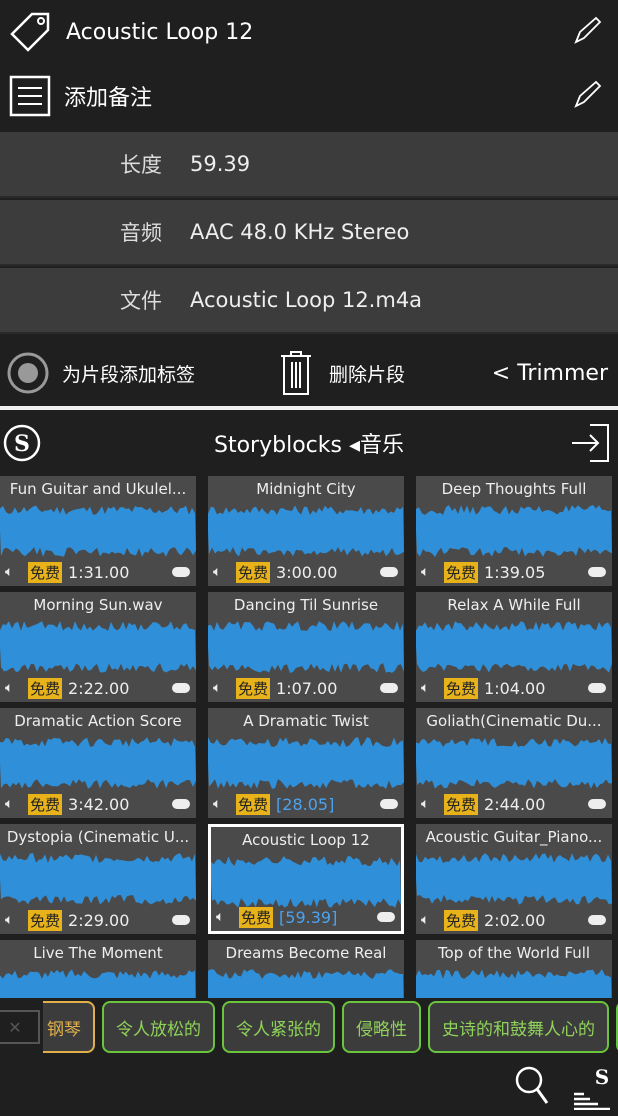 This screenshot has width=618, height=1116. I want to click on track-duration: 2:02.00, so click(515, 920).